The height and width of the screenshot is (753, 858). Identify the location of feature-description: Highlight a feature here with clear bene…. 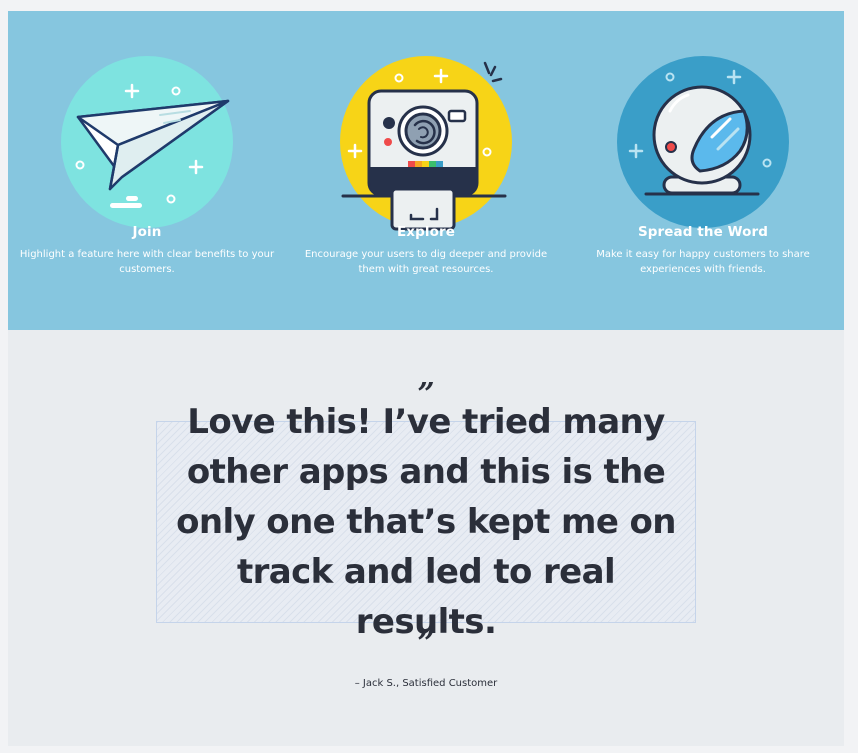
(147, 262).